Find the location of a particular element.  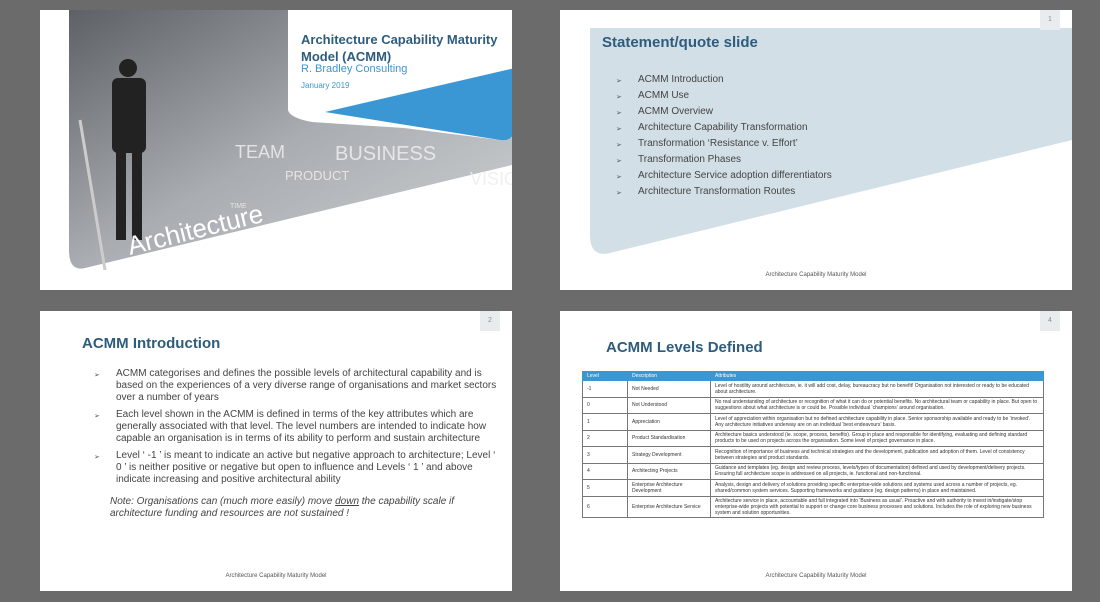

description-cell: Enterprise Architecture Development is located at coordinates (669, 488).